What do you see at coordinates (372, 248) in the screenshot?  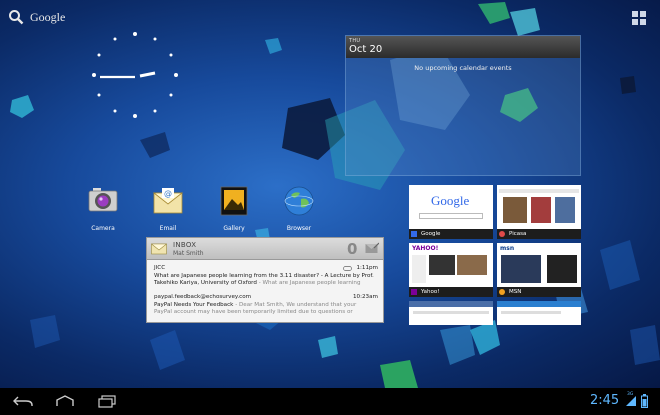 I see `compose-mail-icon` at bounding box center [372, 248].